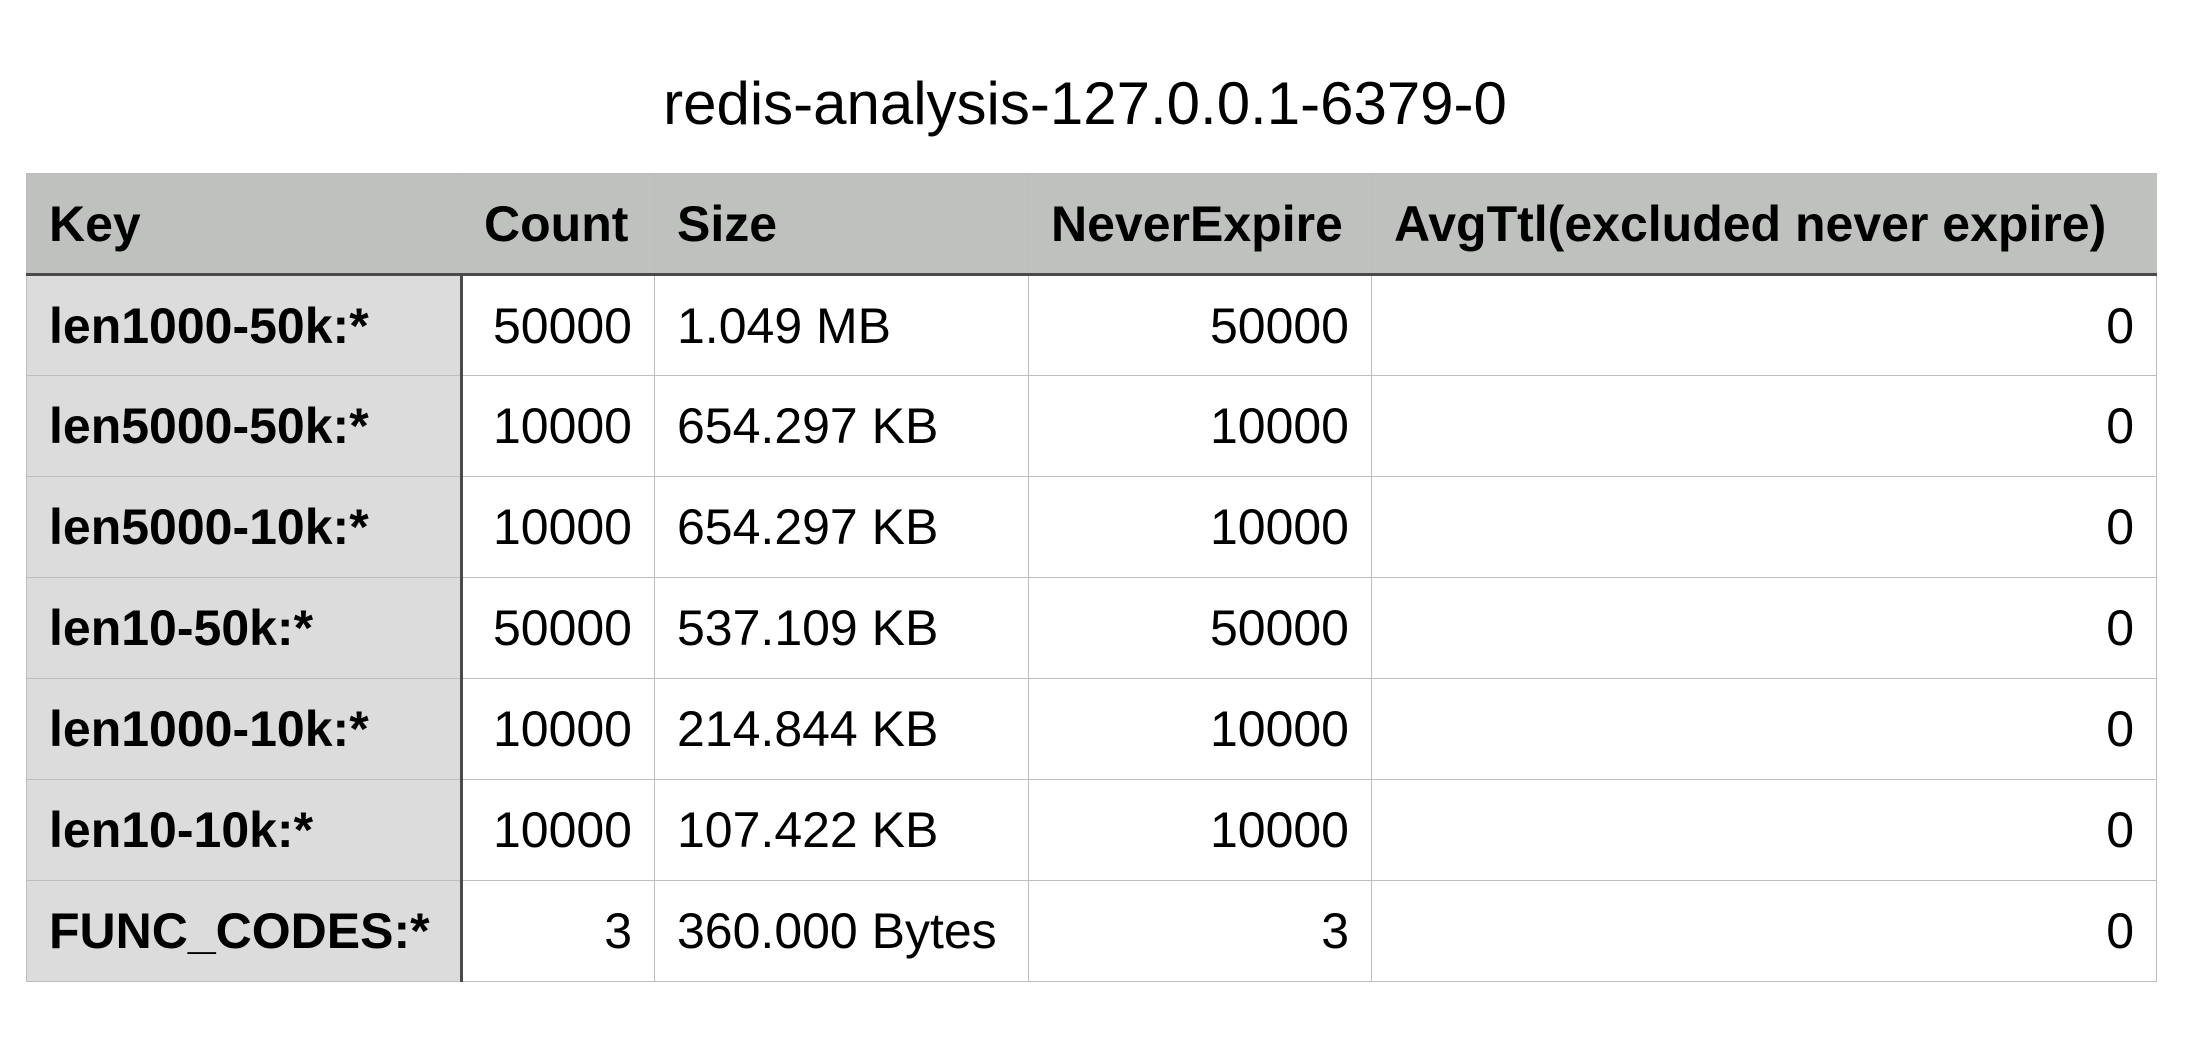 This screenshot has height=1046, width=2208. What do you see at coordinates (1200, 224) in the screenshot?
I see `header-never-expire: NeverExpire` at bounding box center [1200, 224].